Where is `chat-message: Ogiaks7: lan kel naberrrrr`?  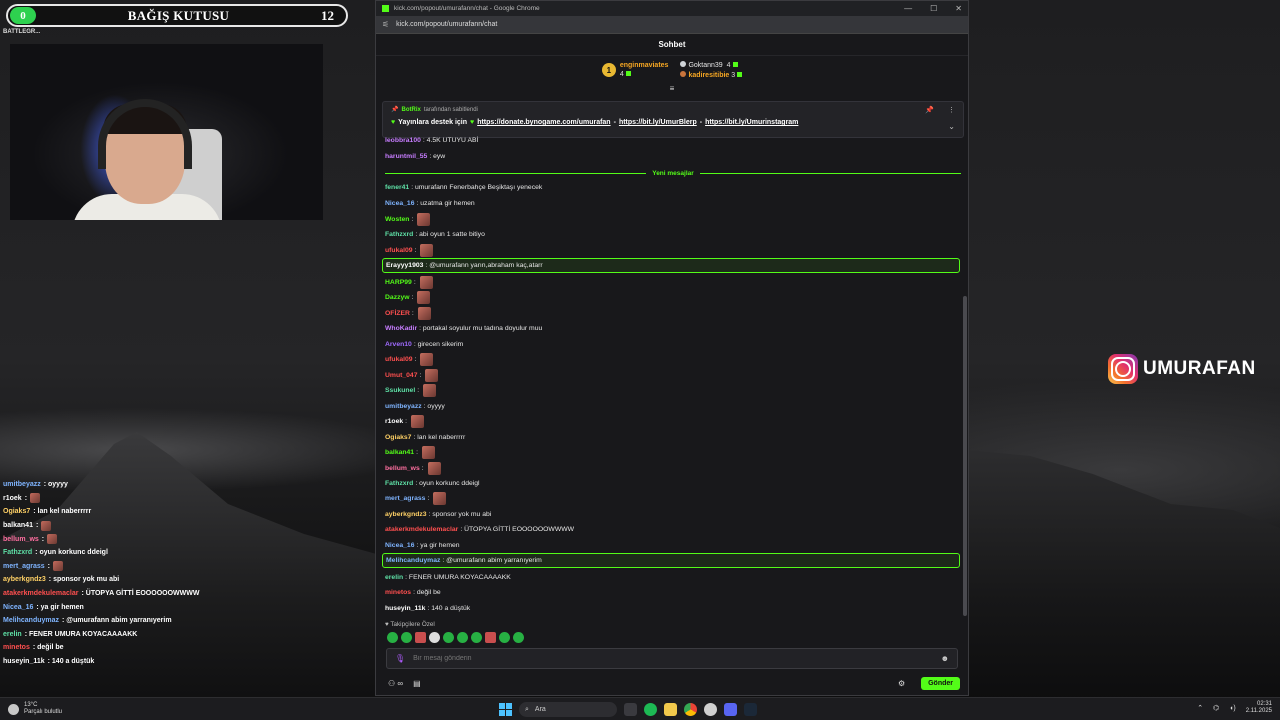
chat-message: Ogiaks7: lan kel naberrrrr is located at coordinates (425, 437).